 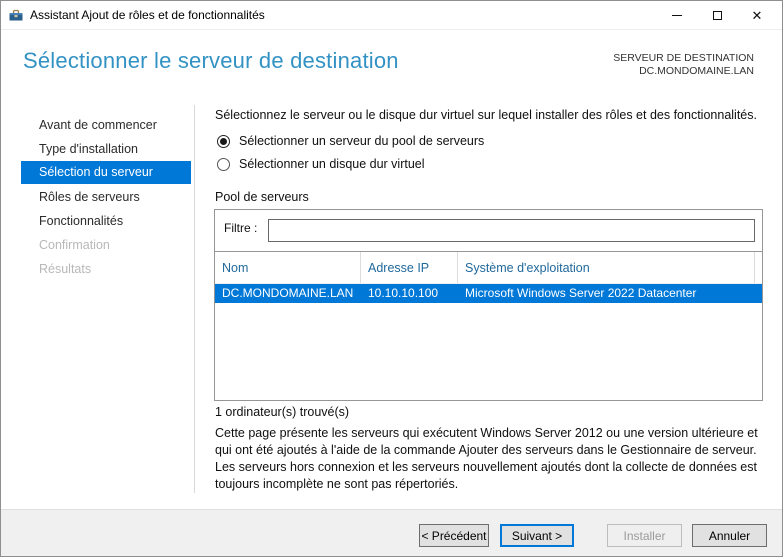 What do you see at coordinates (97, 125) in the screenshot?
I see `sidebar-item-before-you-begin: Avant de commencer` at bounding box center [97, 125].